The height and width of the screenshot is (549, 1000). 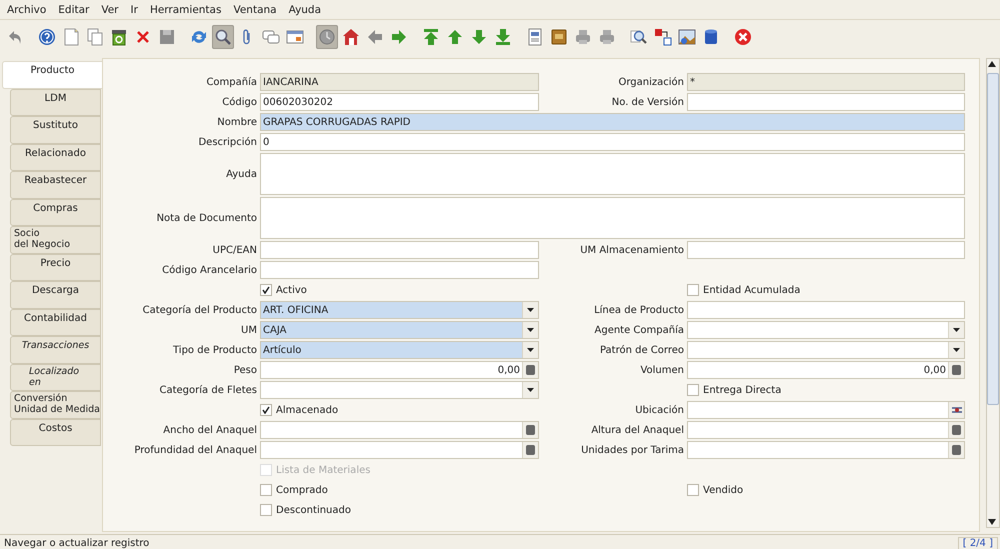 What do you see at coordinates (207, 218) in the screenshot?
I see `field-label: Nota de Documento` at bounding box center [207, 218].